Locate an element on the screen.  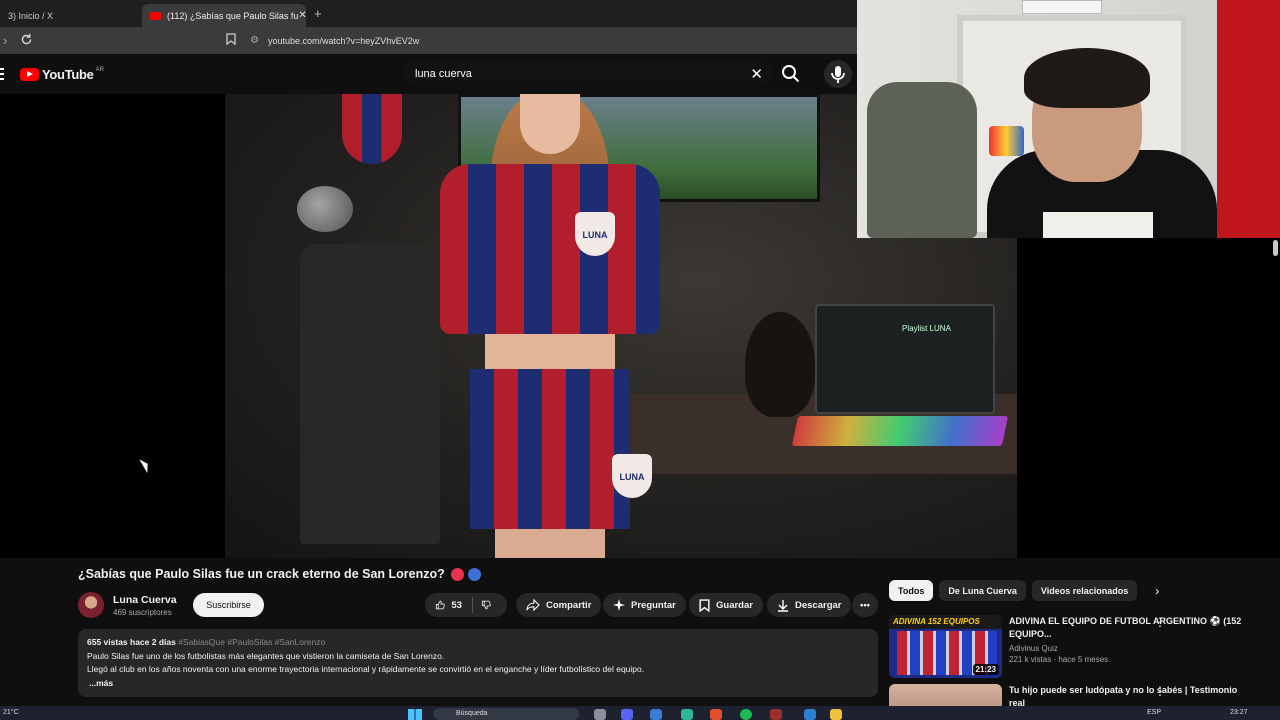
page-scrollbar is located at coordinates (1276, 473).